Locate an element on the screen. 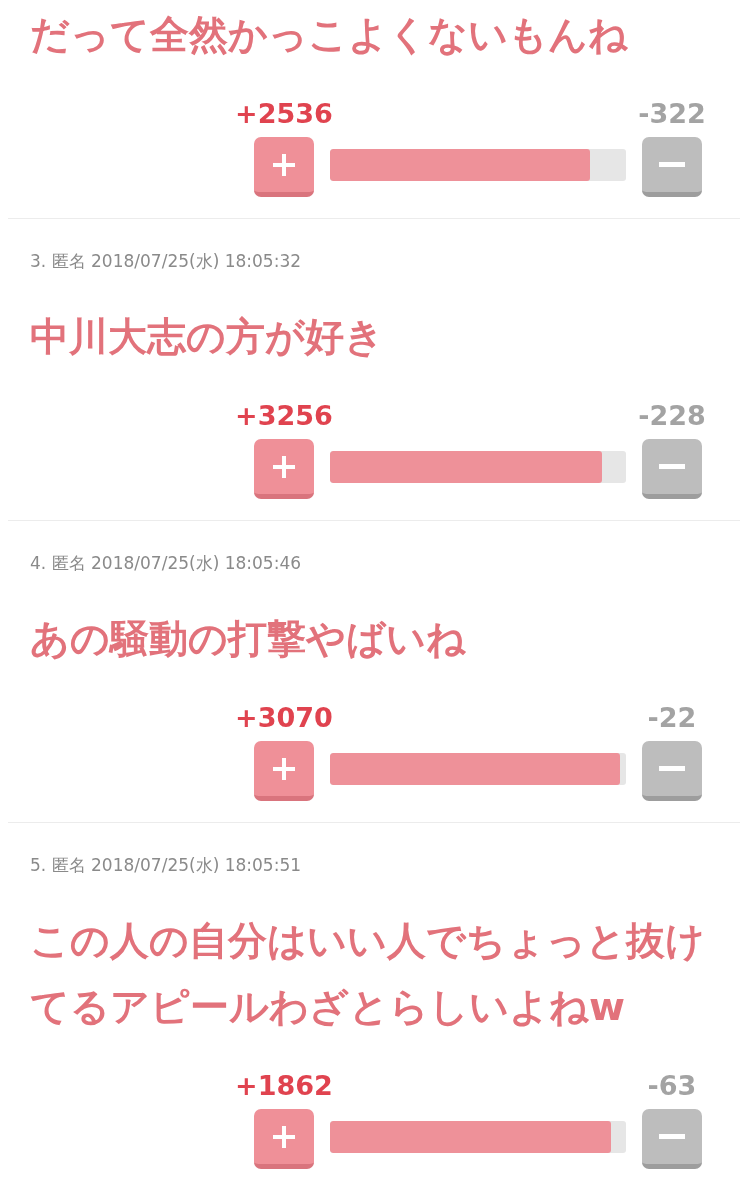  downvote-count: -322 is located at coordinates (672, 114).